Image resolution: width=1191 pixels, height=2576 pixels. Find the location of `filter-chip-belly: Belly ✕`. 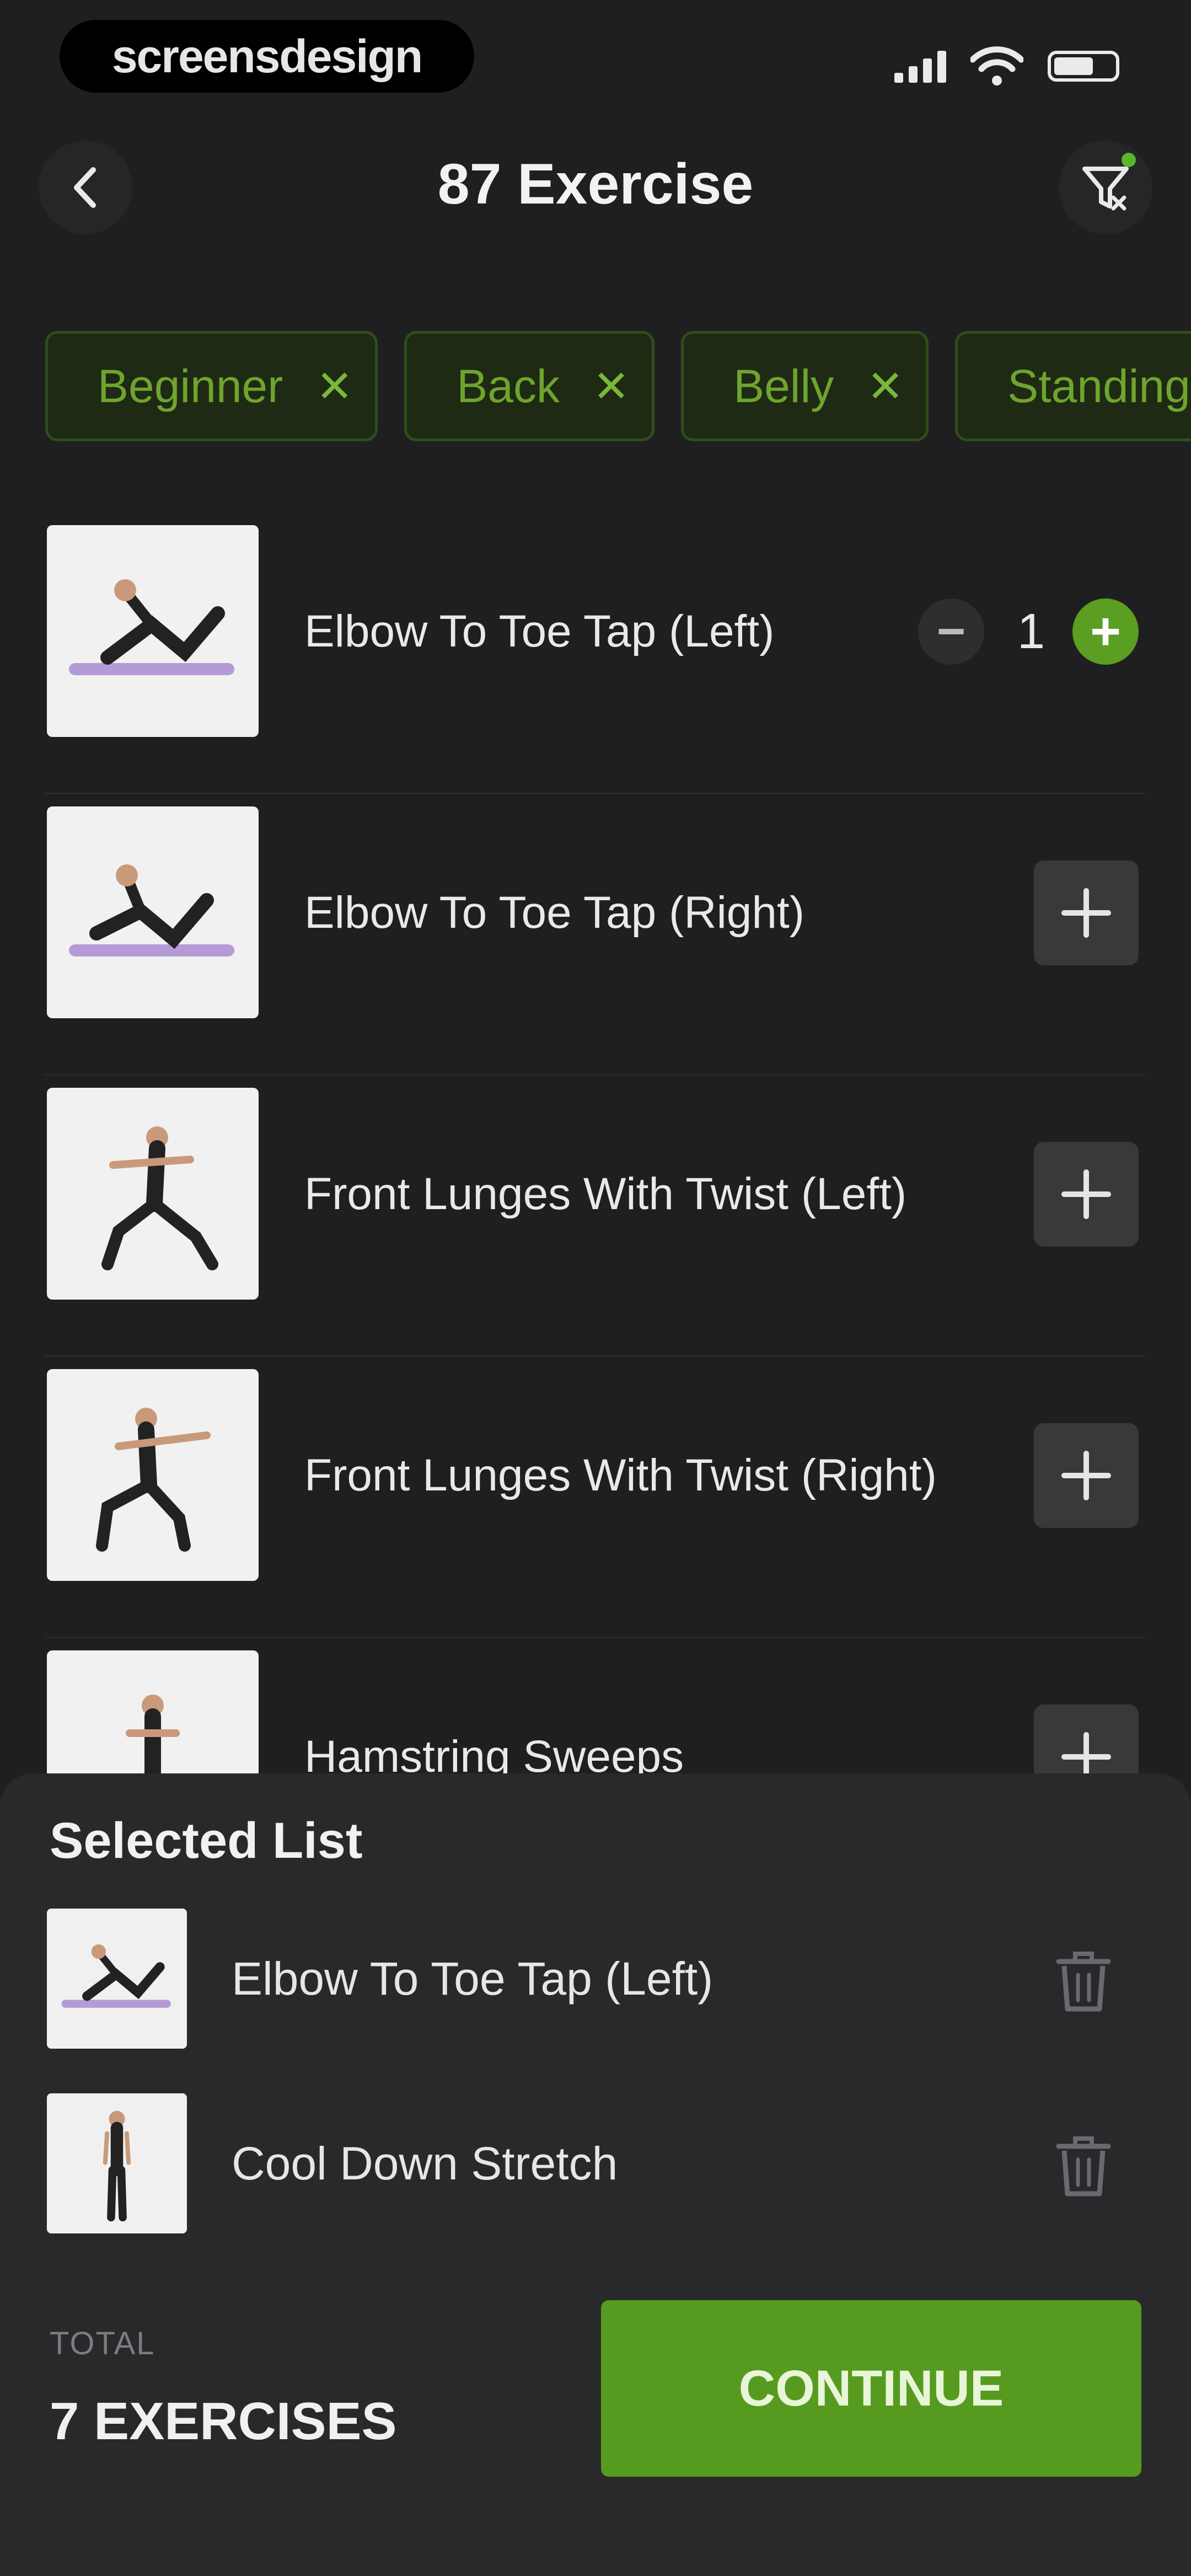

filter-chip-belly: Belly ✕ is located at coordinates (805, 386).